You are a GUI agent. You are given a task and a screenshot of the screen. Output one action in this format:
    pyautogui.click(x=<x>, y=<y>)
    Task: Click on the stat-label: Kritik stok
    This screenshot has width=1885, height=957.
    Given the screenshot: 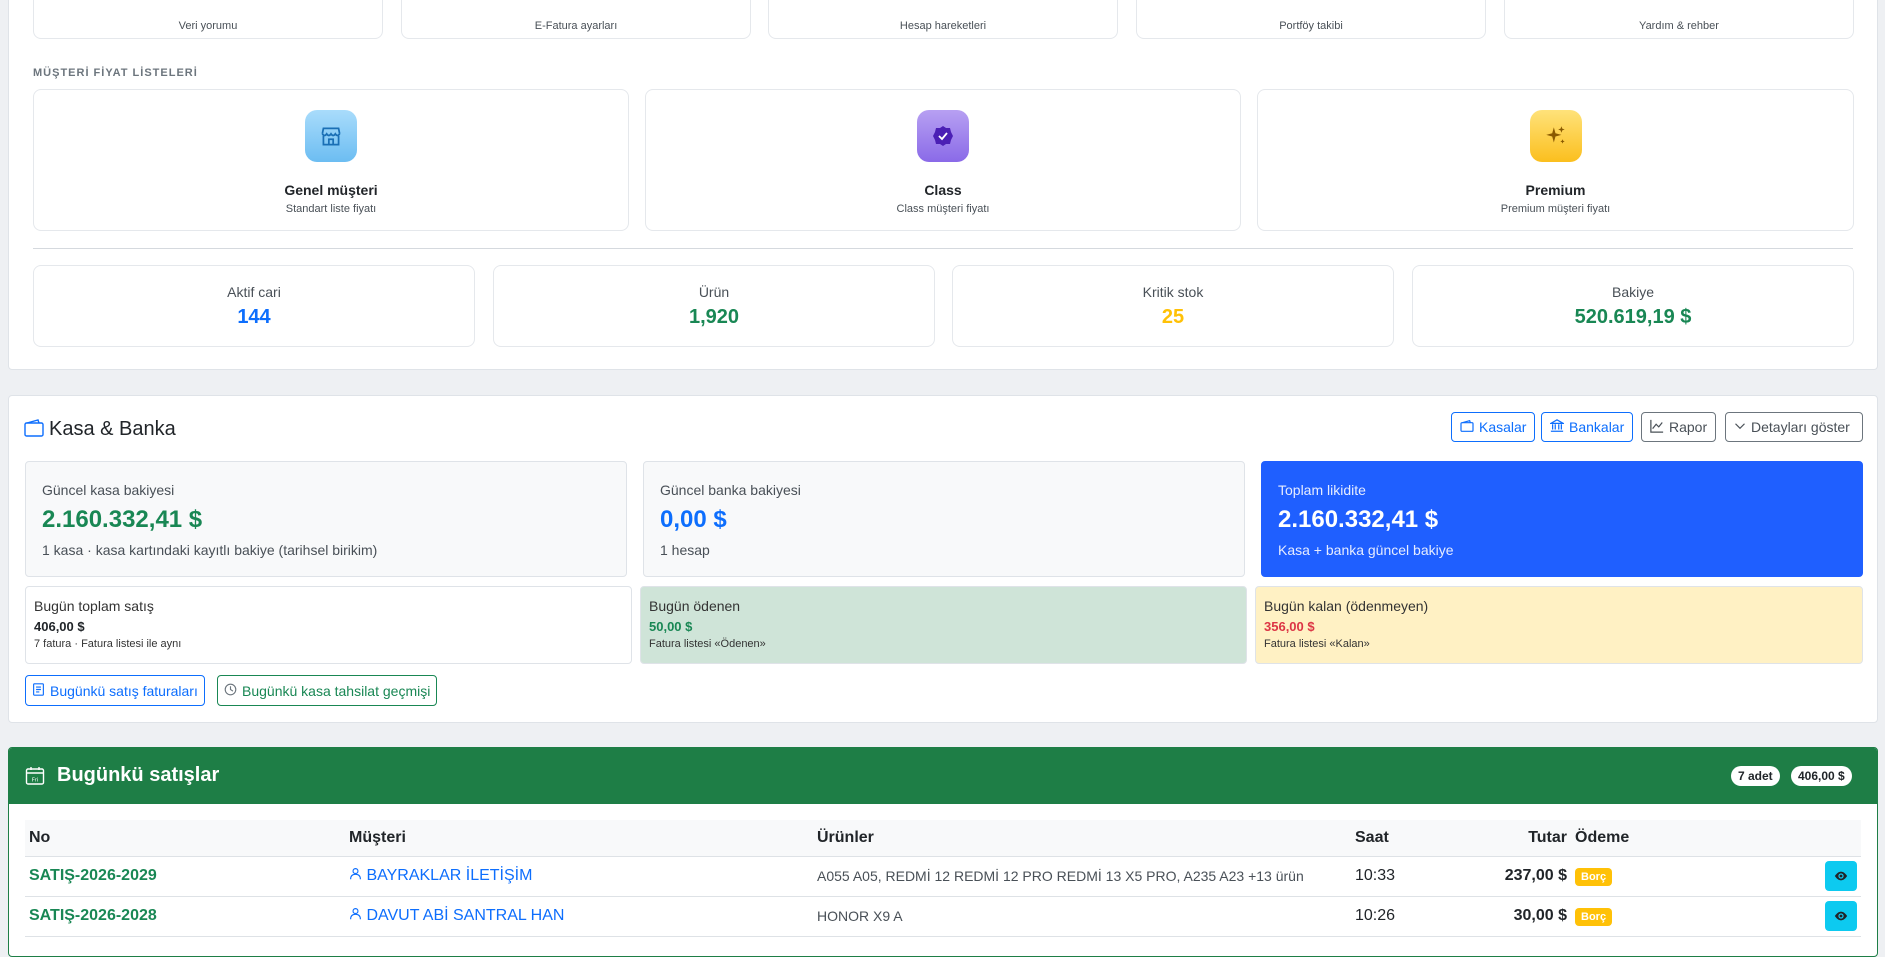 What is the action you would take?
    pyautogui.click(x=1173, y=292)
    